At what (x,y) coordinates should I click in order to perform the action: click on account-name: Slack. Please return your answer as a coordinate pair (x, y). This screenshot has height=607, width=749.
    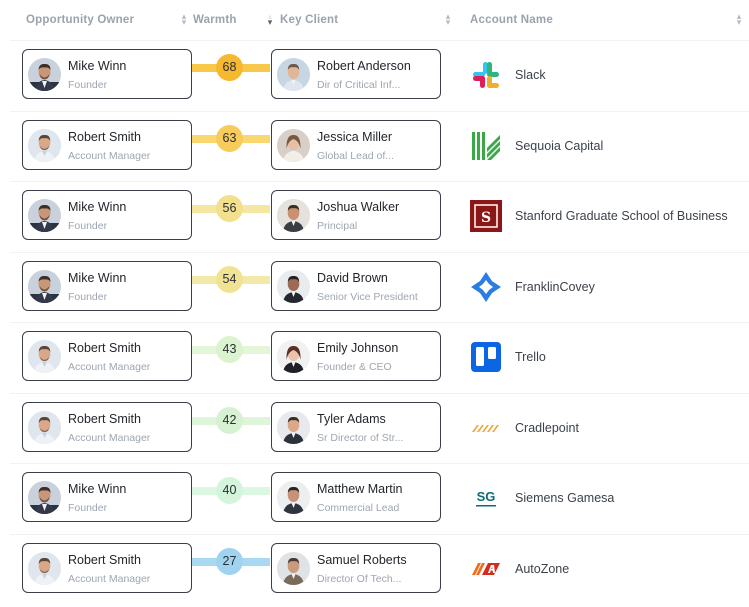
    Looking at the image, I should click on (530, 75).